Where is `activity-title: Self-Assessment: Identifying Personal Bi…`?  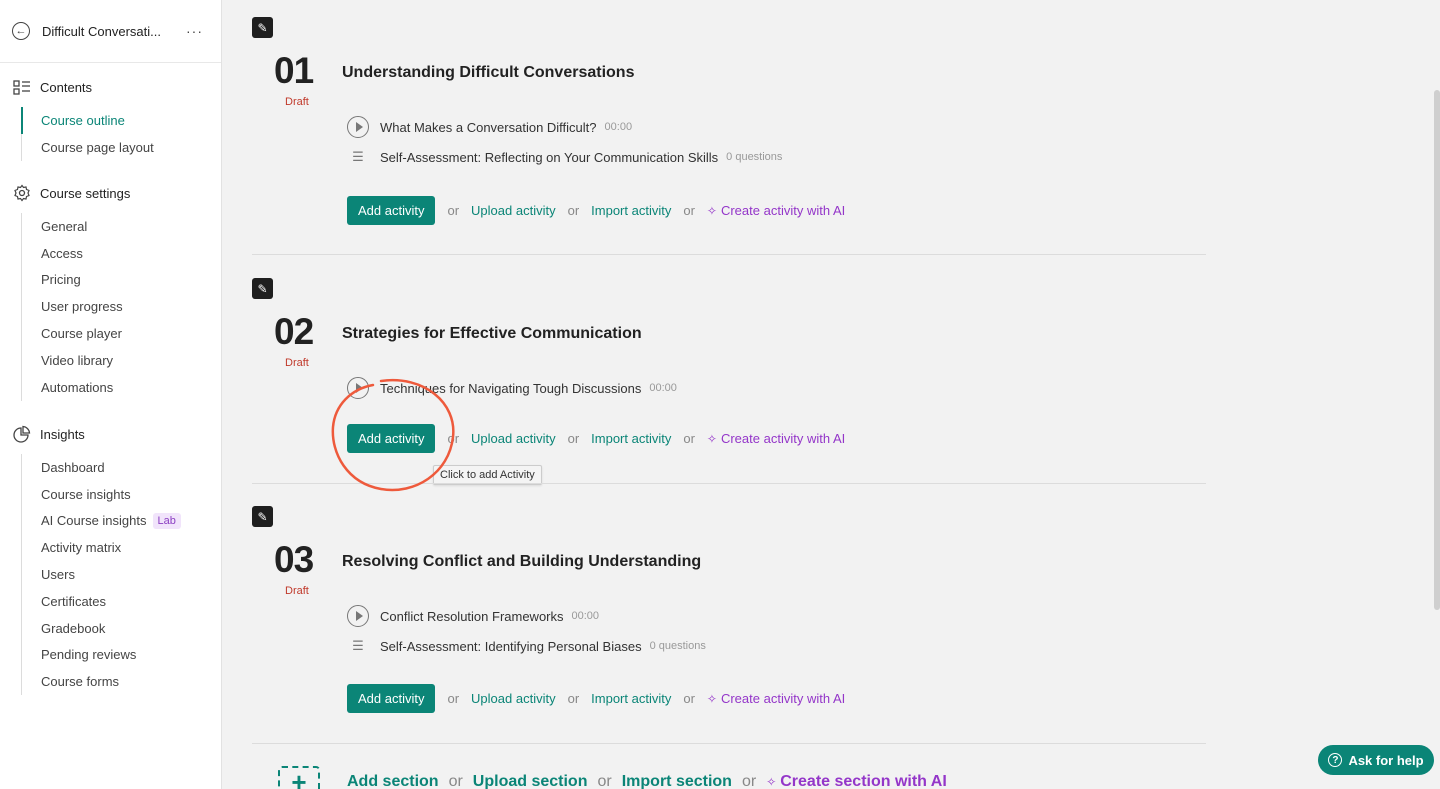
activity-title: Self-Assessment: Identifying Personal Bi… is located at coordinates (511, 646).